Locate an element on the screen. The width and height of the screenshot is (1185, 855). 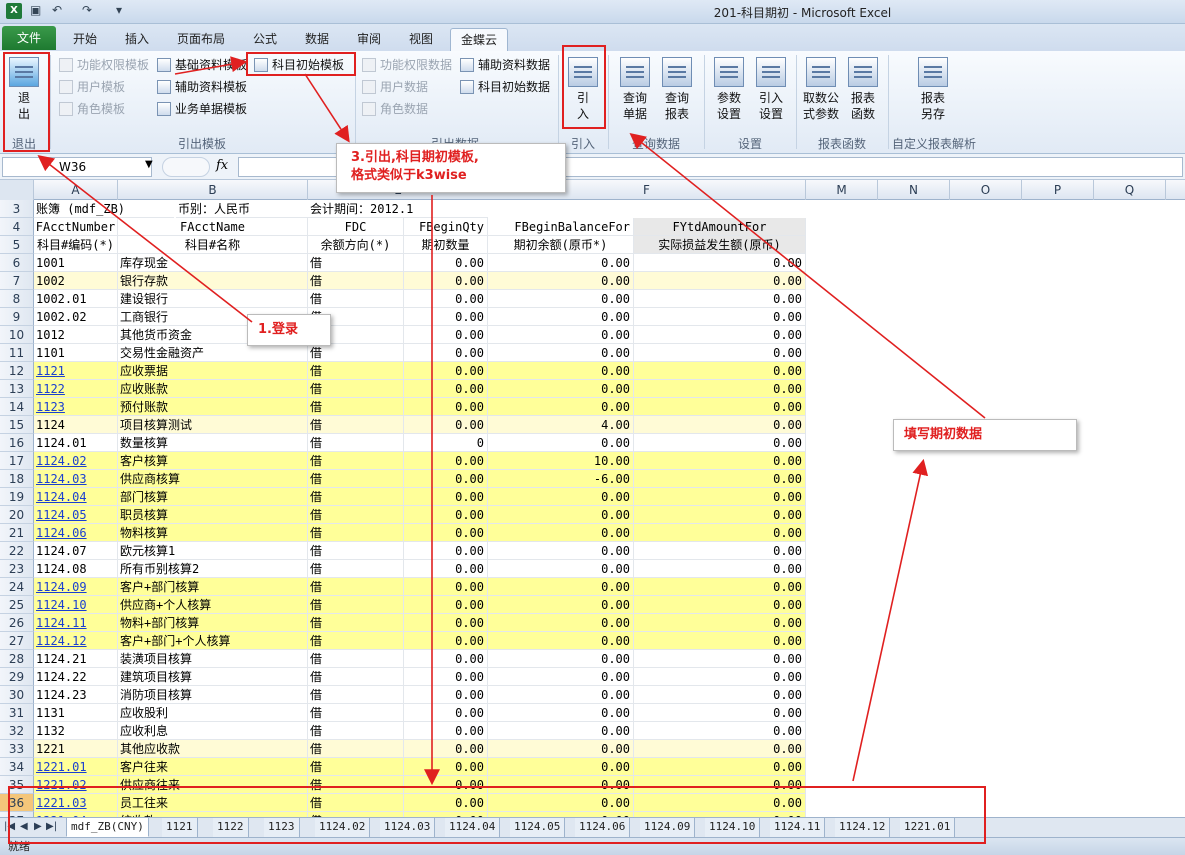
row-header: 20 is located at coordinates (17, 515).